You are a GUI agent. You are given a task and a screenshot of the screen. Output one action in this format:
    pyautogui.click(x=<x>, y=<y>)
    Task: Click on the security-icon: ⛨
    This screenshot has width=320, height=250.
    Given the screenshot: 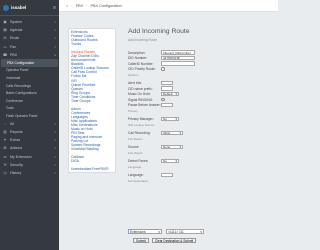 What is the action you would take?
    pyautogui.click(x=5, y=164)
    